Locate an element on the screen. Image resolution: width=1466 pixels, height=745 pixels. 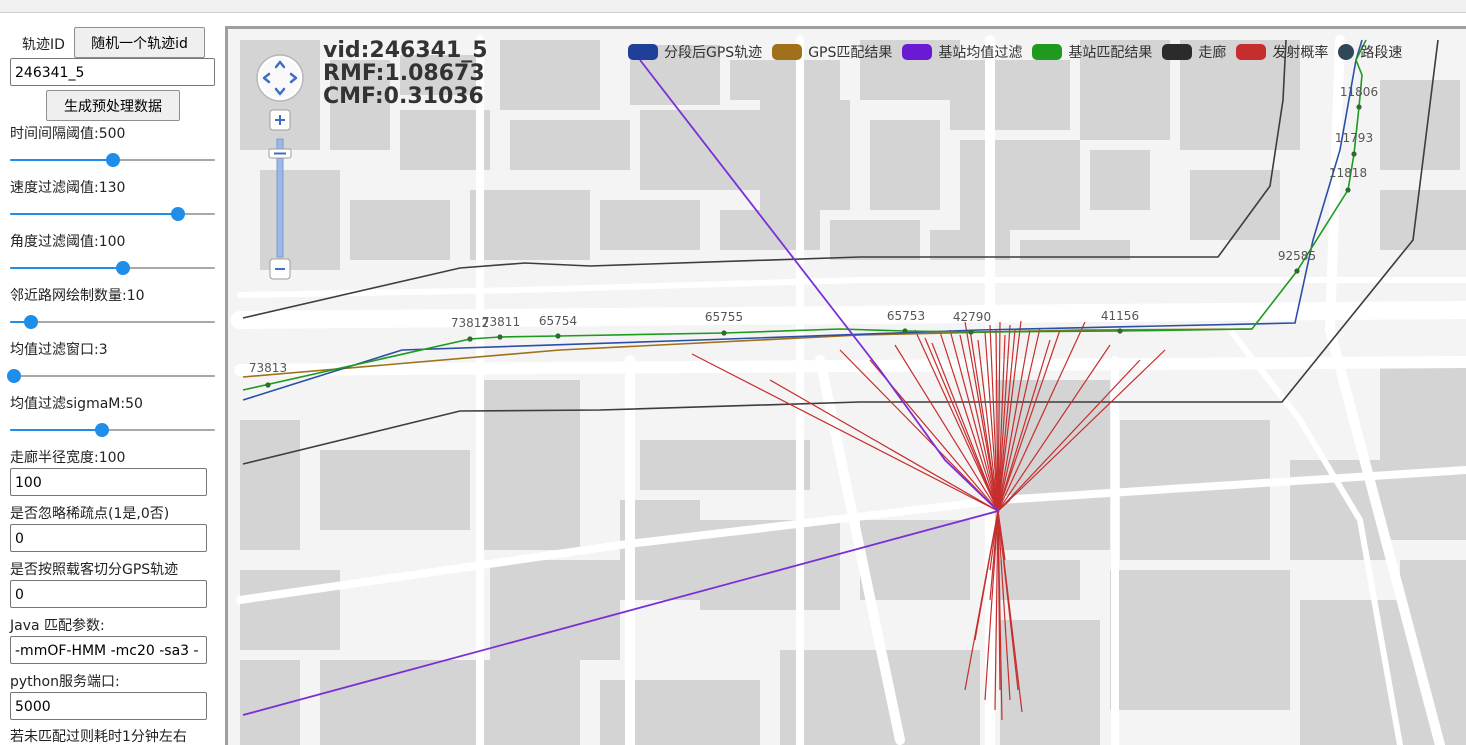
legend-item: 分段后GPS轨迹 is located at coordinates (695, 52).